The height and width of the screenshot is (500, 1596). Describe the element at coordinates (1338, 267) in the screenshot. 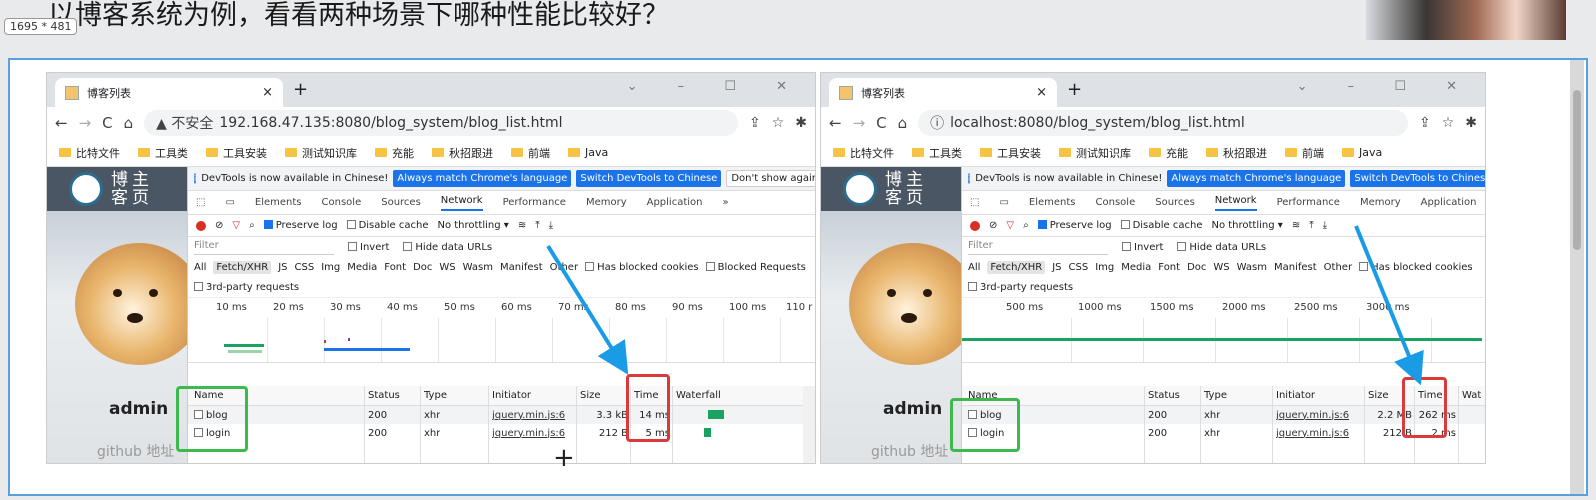

I see `type-filter-button: Other` at that location.